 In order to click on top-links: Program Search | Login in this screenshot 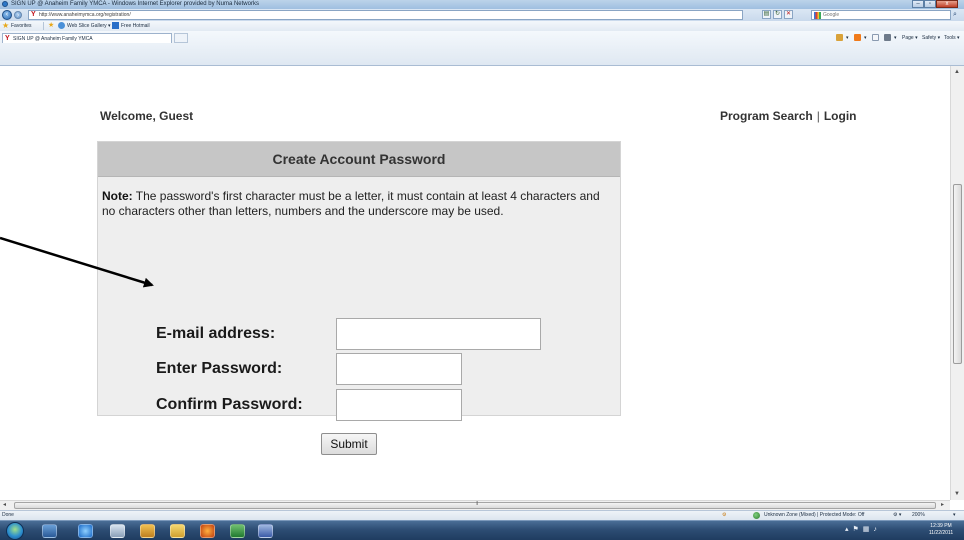, I will do `click(788, 116)`.